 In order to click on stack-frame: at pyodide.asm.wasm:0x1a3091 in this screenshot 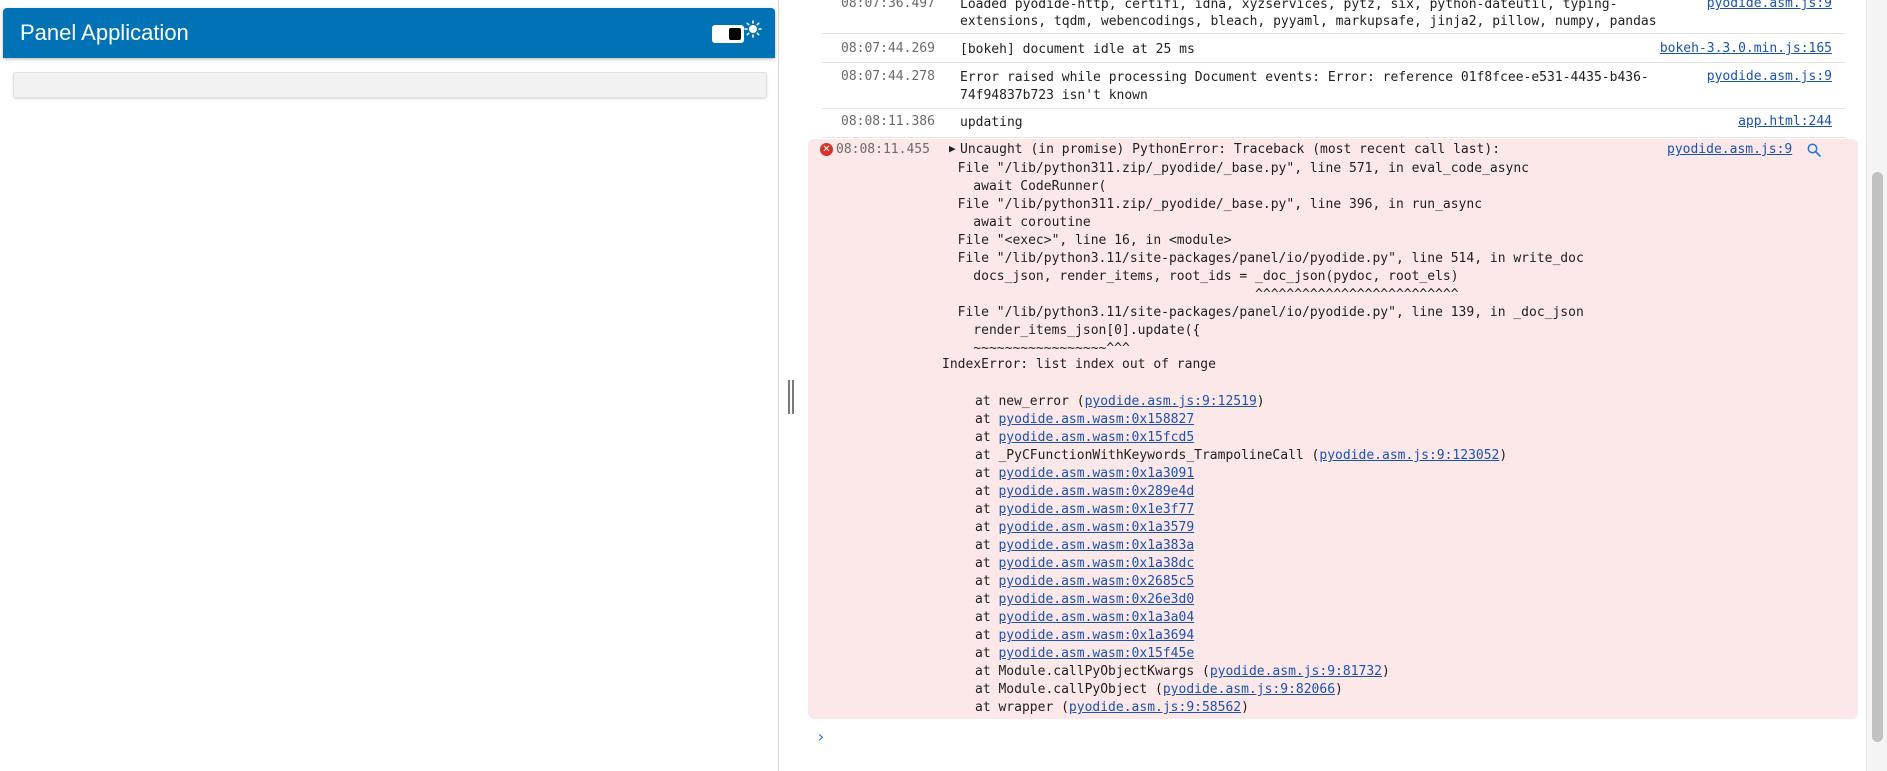, I will do `click(1084, 474)`.